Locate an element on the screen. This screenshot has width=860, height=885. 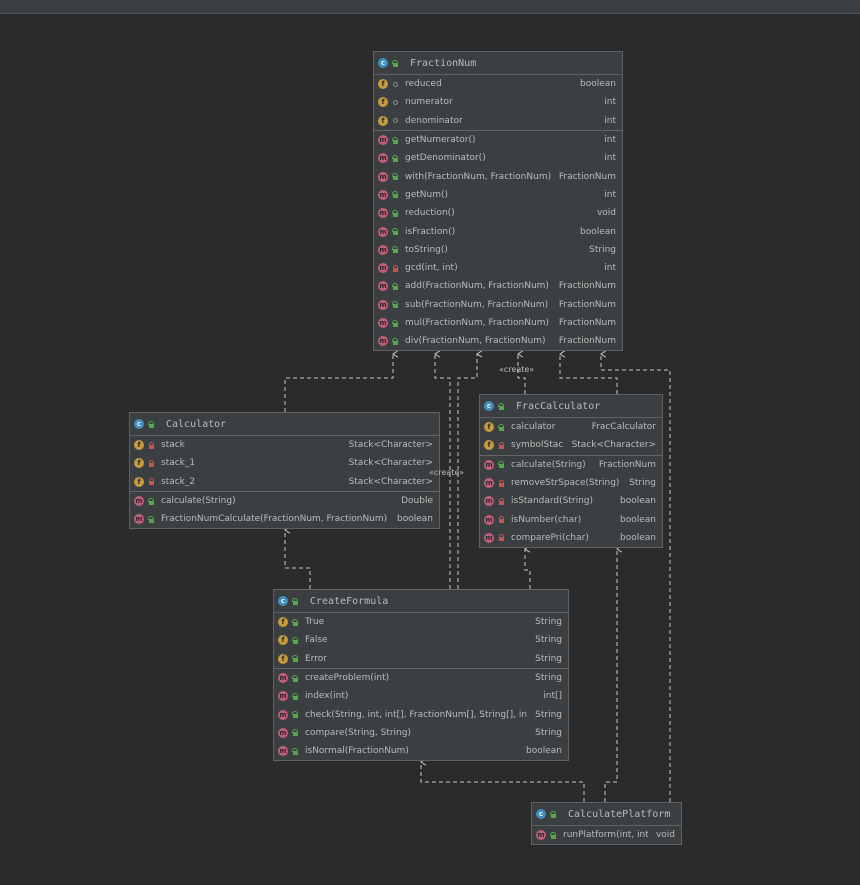
method-row: m gcd(int, int) int is located at coordinates (498, 268).